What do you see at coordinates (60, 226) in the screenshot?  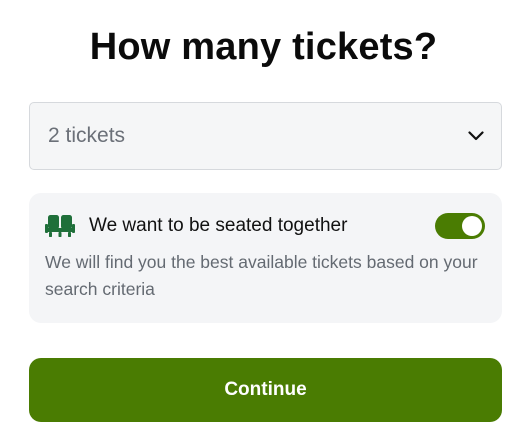 I see `seat-icon` at bounding box center [60, 226].